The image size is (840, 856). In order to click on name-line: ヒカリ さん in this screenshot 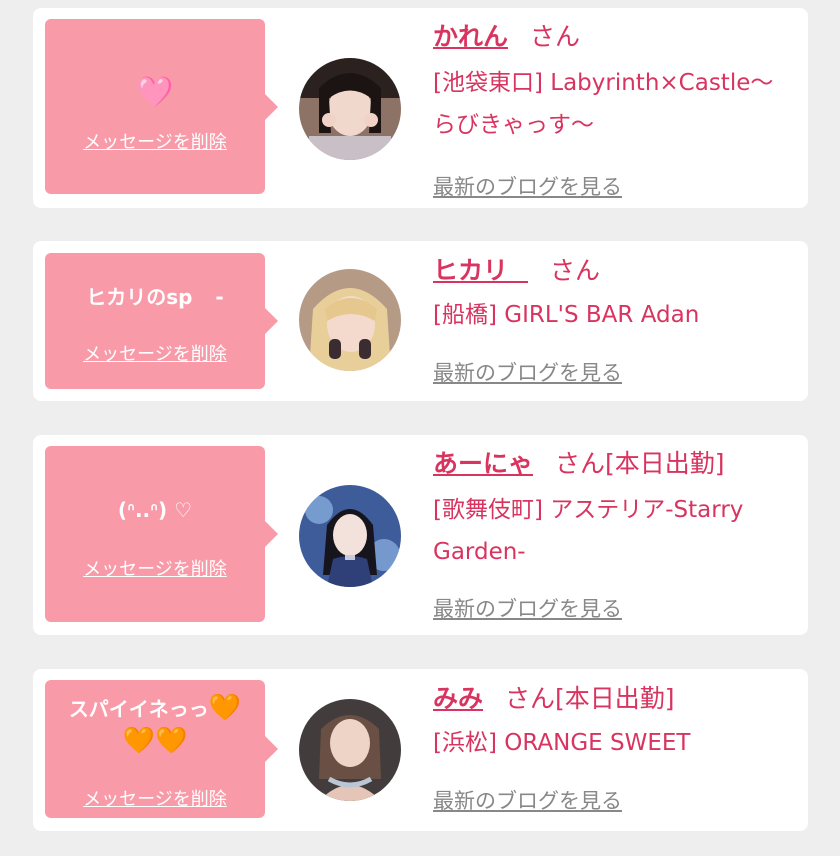, I will do `click(614, 271)`.